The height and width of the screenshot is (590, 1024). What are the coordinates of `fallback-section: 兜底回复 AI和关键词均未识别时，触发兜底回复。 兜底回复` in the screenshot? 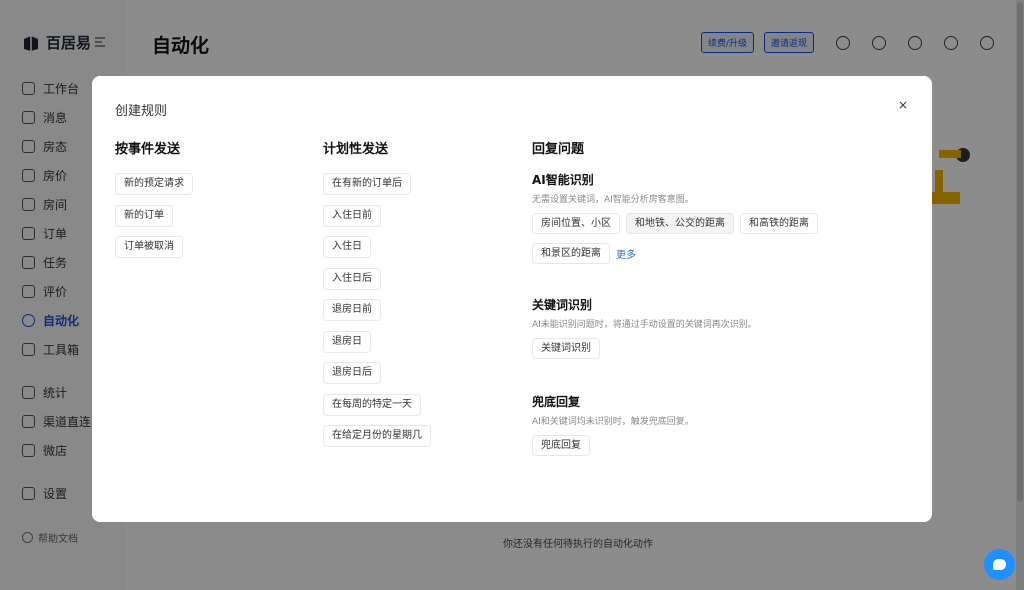 It's located at (722, 424).